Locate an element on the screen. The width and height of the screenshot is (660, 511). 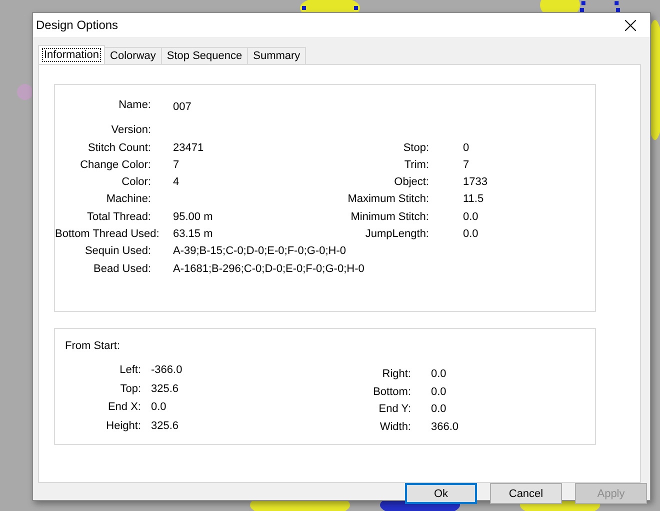
tab: Stop Sequence is located at coordinates (204, 55).